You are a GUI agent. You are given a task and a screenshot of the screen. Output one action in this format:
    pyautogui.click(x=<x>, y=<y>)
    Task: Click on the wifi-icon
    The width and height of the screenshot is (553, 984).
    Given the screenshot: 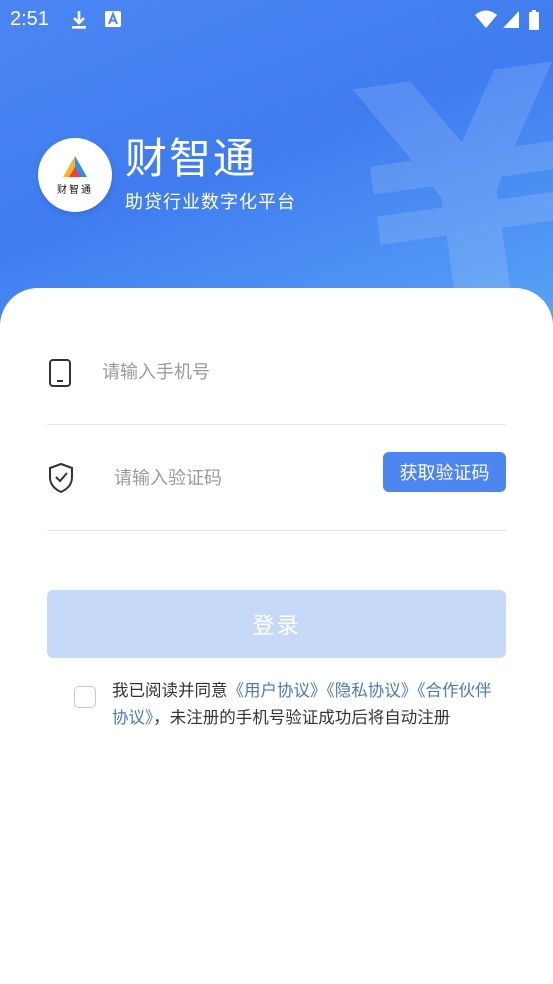 What is the action you would take?
    pyautogui.click(x=486, y=21)
    